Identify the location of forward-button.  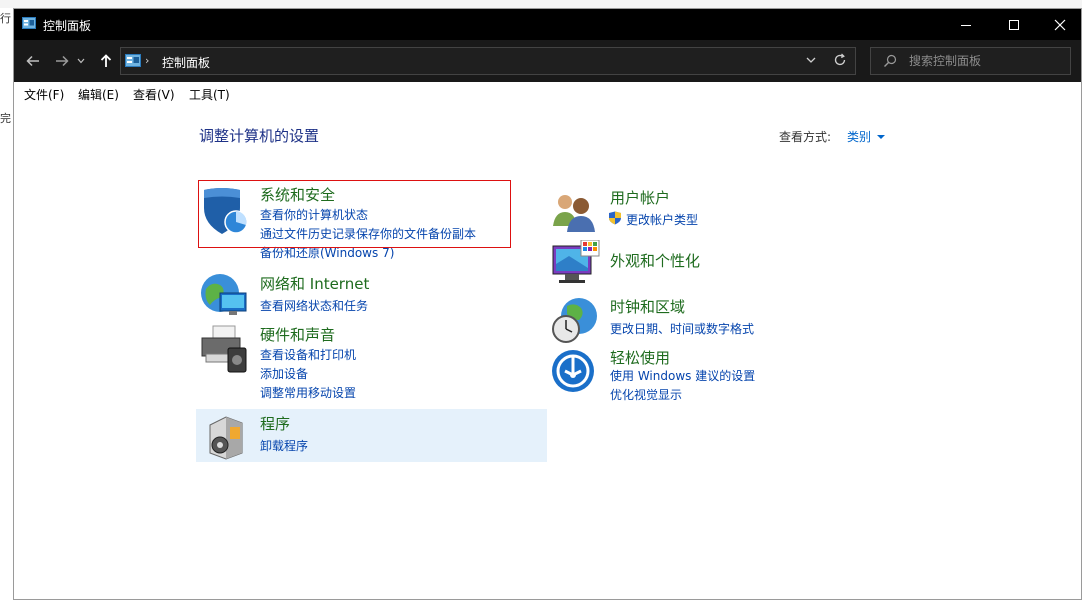
(62, 61).